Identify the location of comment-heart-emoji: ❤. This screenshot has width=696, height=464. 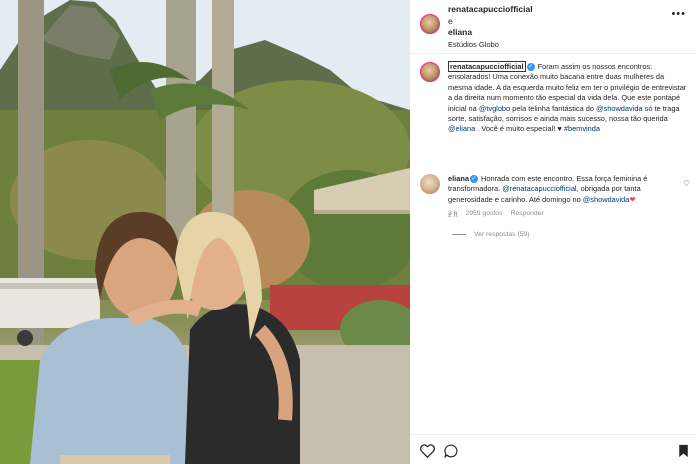
(632, 199).